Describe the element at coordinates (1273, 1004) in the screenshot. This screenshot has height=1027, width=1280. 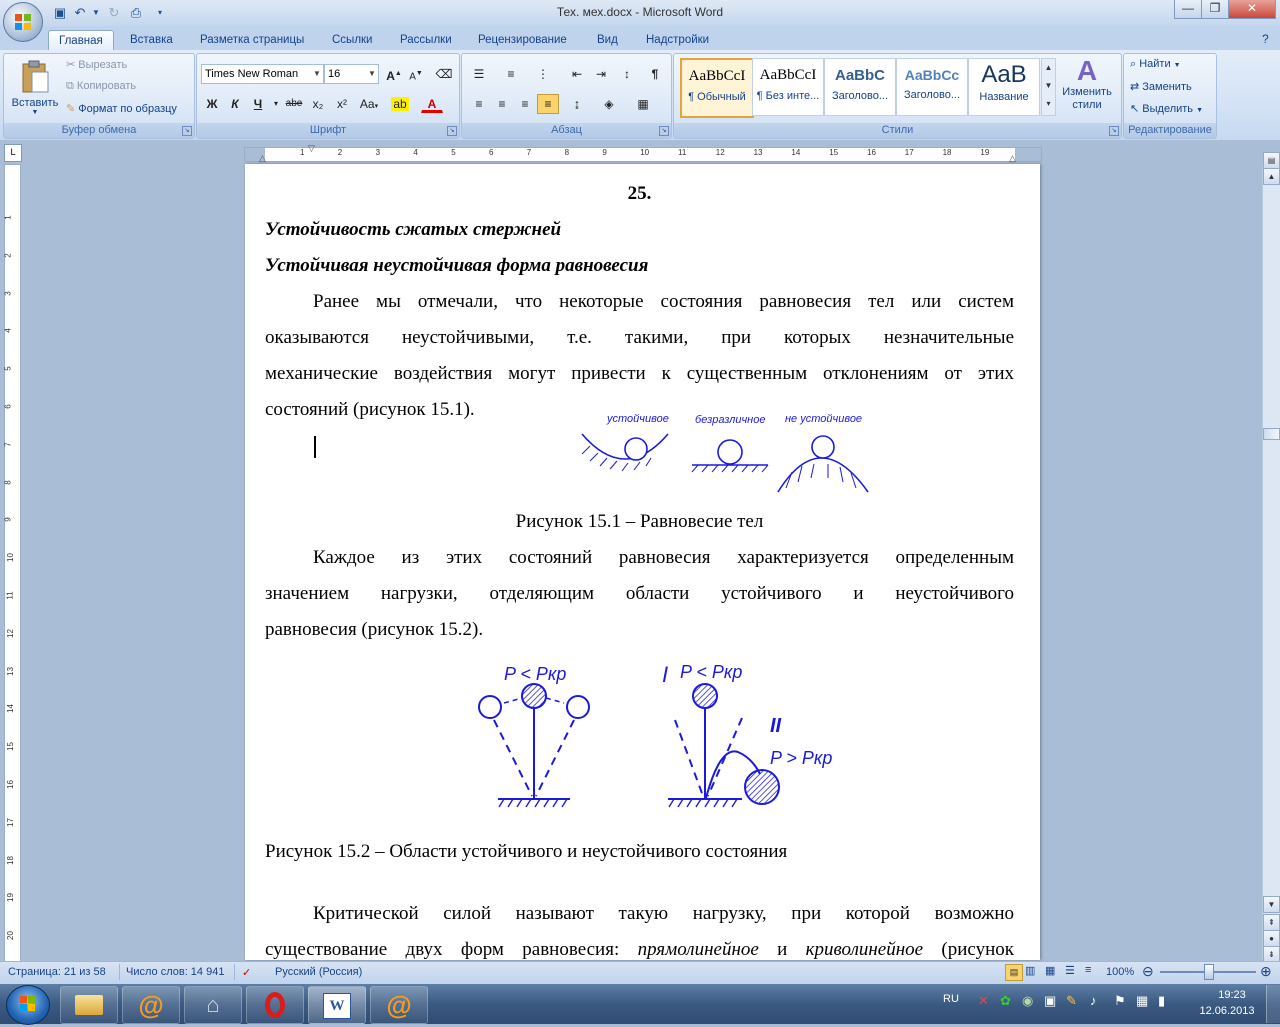
I see `show-desktop-button` at that location.